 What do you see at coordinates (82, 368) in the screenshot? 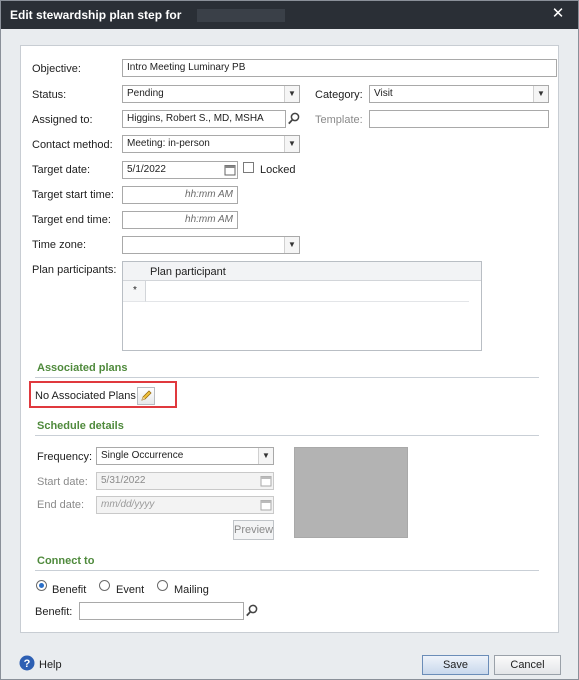
I see `associated-plans-heading: Associated plans` at bounding box center [82, 368].